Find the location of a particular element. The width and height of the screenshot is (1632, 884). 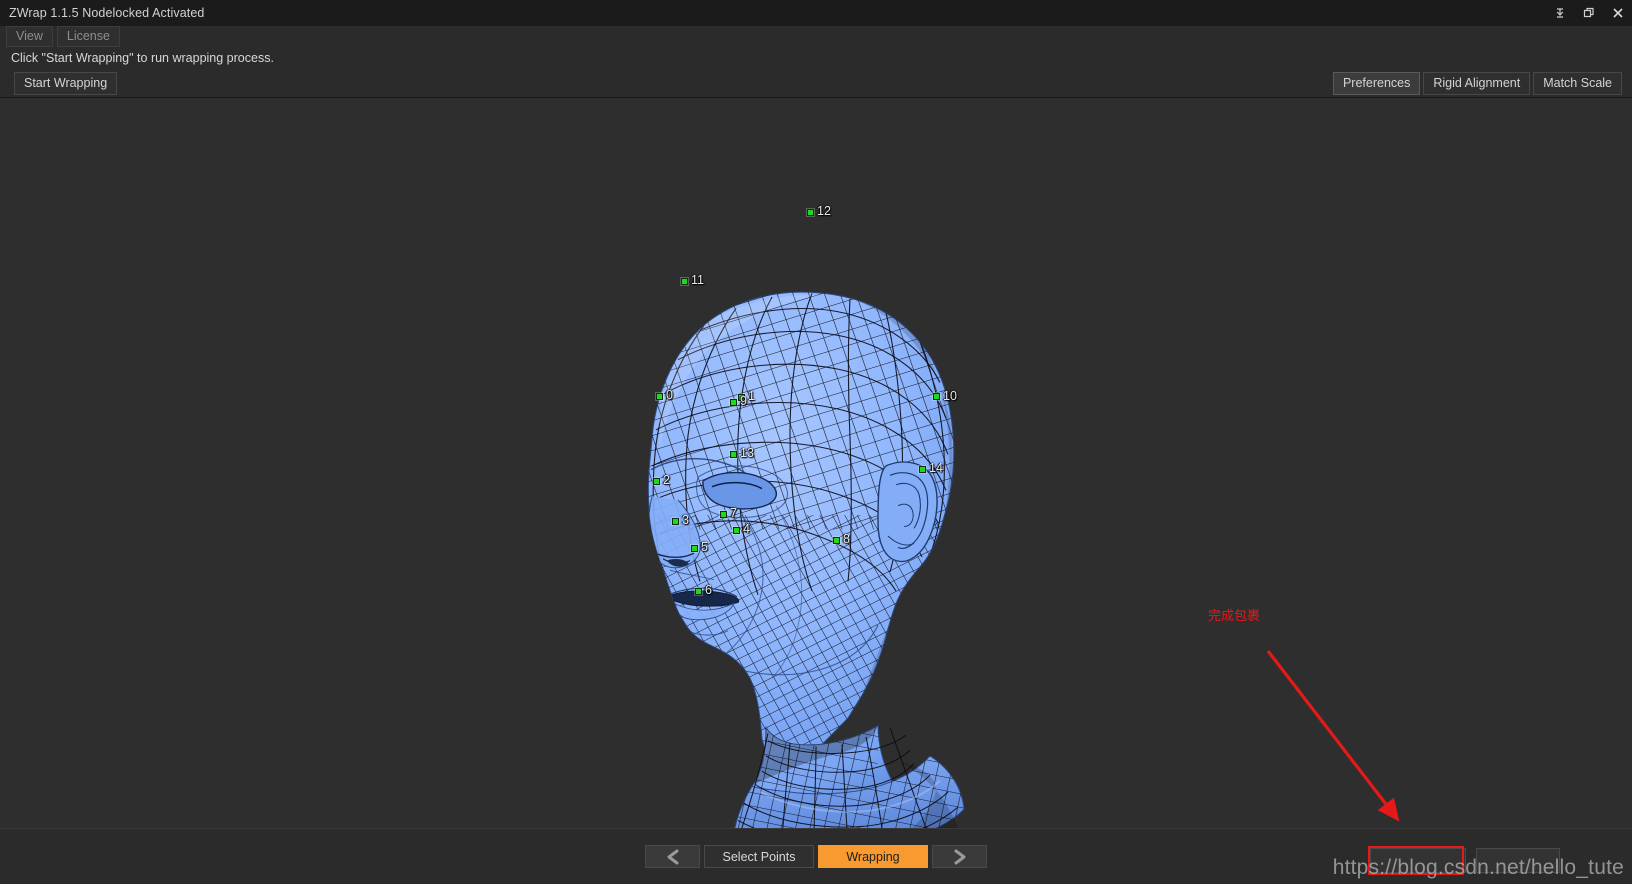

menu-item-license: License is located at coordinates (88, 36).